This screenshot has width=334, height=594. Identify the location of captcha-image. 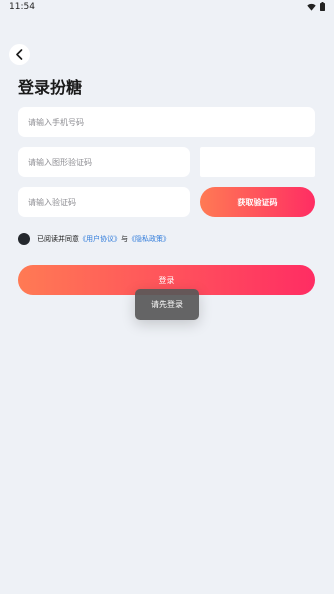
(257, 162).